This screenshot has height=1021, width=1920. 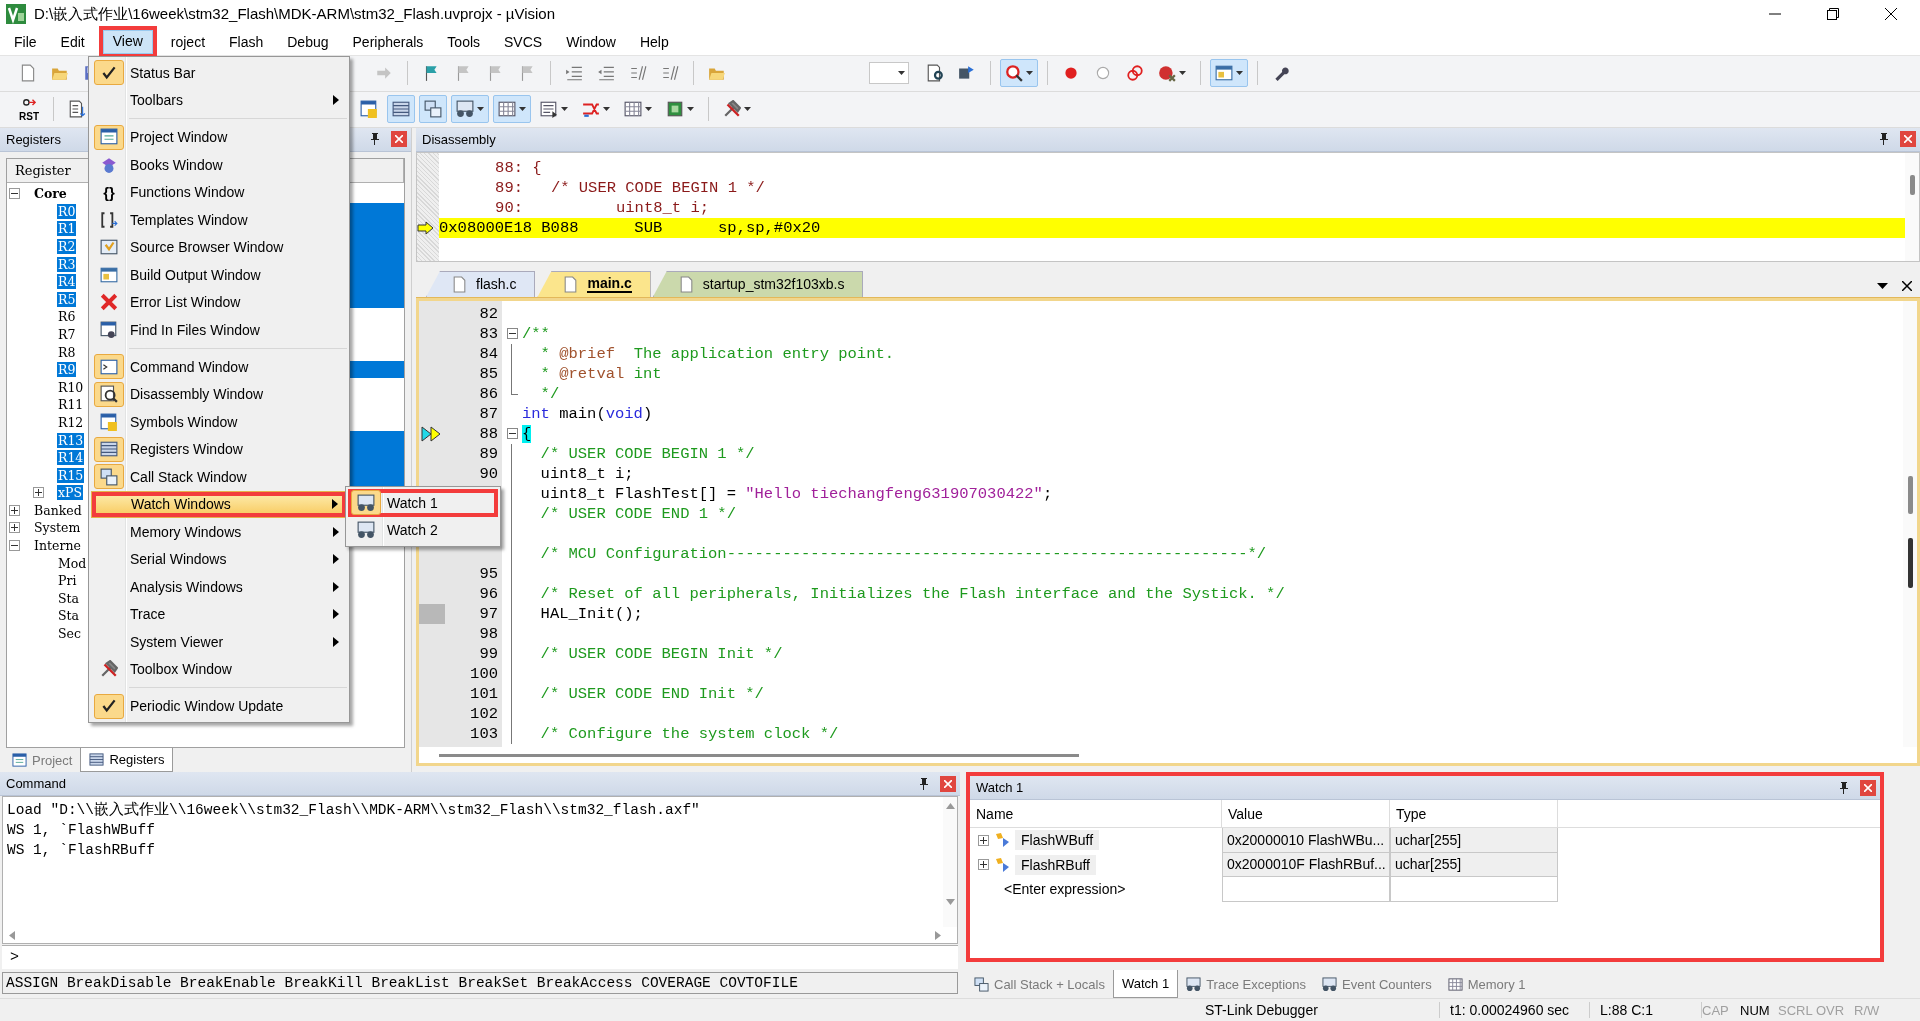 What do you see at coordinates (459, 284) in the screenshot?
I see `document-icon` at bounding box center [459, 284].